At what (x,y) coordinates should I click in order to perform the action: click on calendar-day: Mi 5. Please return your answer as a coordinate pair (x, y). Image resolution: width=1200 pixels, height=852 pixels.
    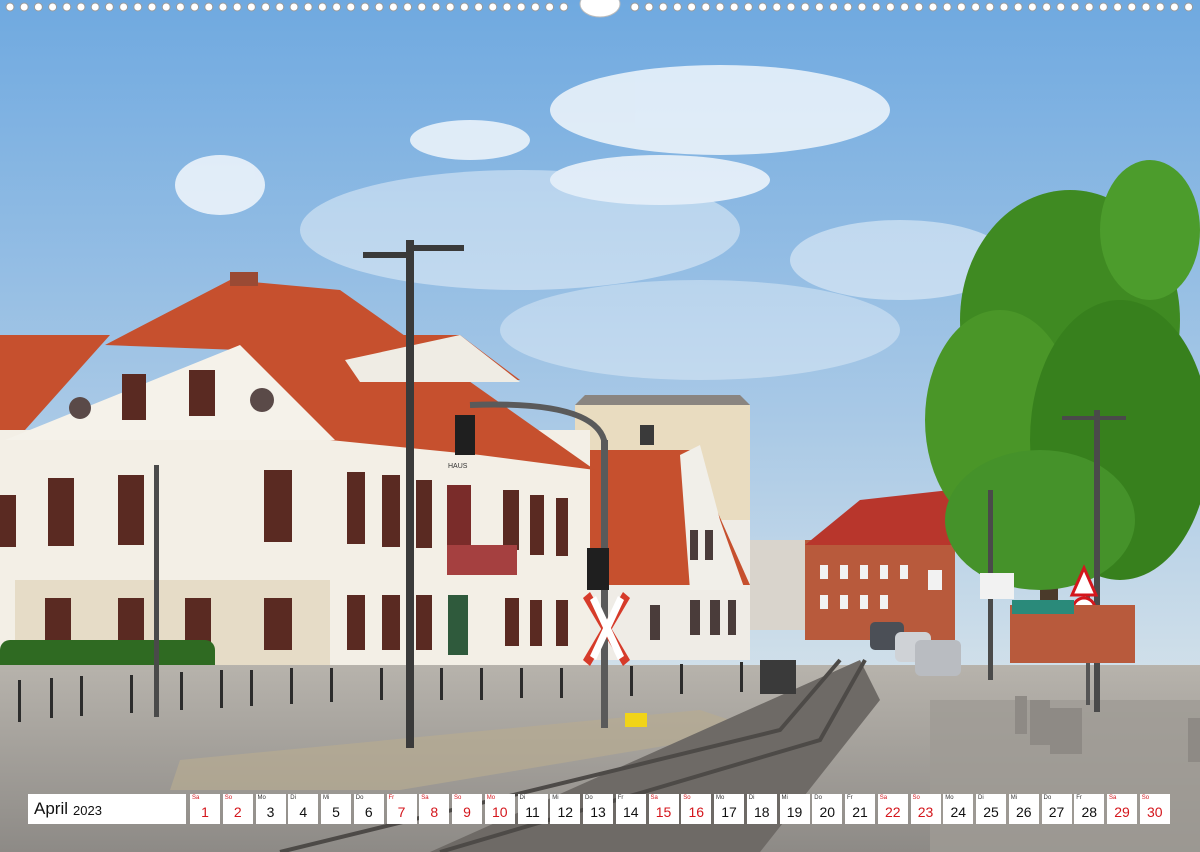
    Looking at the image, I should click on (336, 809).